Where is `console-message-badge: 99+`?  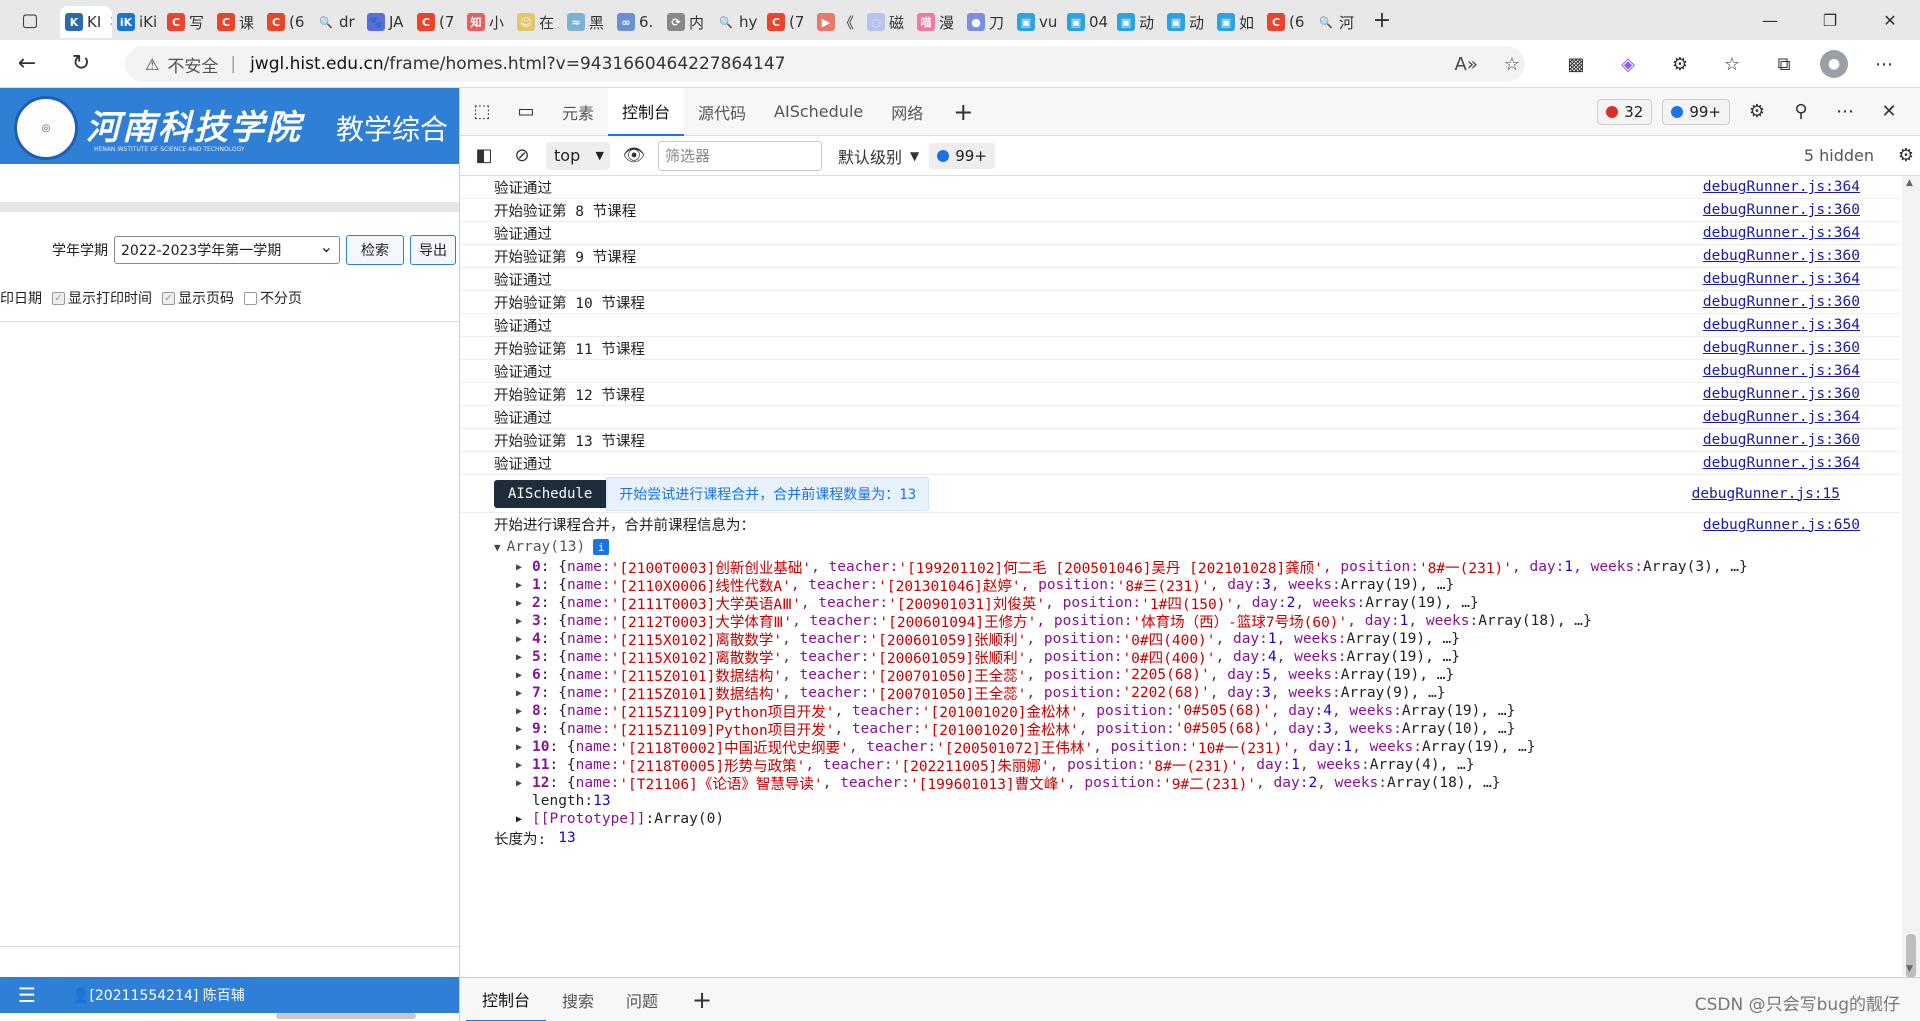 console-message-badge: 99+ is located at coordinates (962, 155).